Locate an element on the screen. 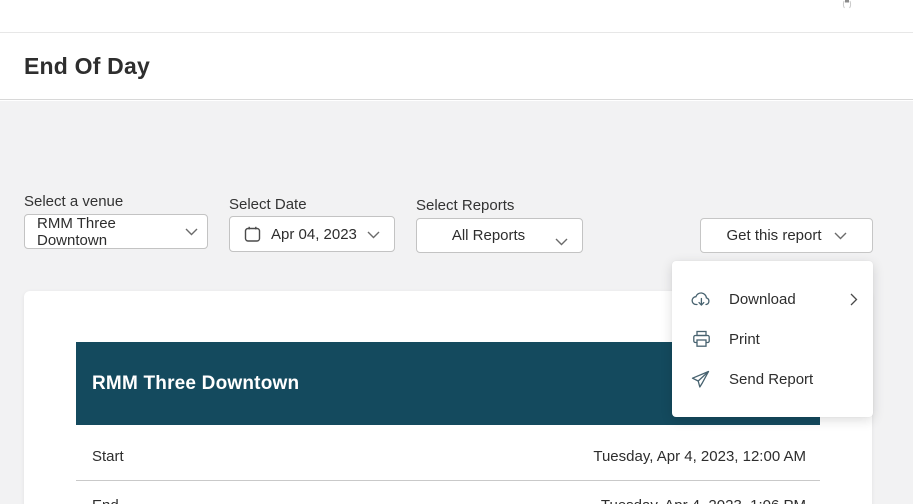  cloud-download-icon is located at coordinates (701, 299).